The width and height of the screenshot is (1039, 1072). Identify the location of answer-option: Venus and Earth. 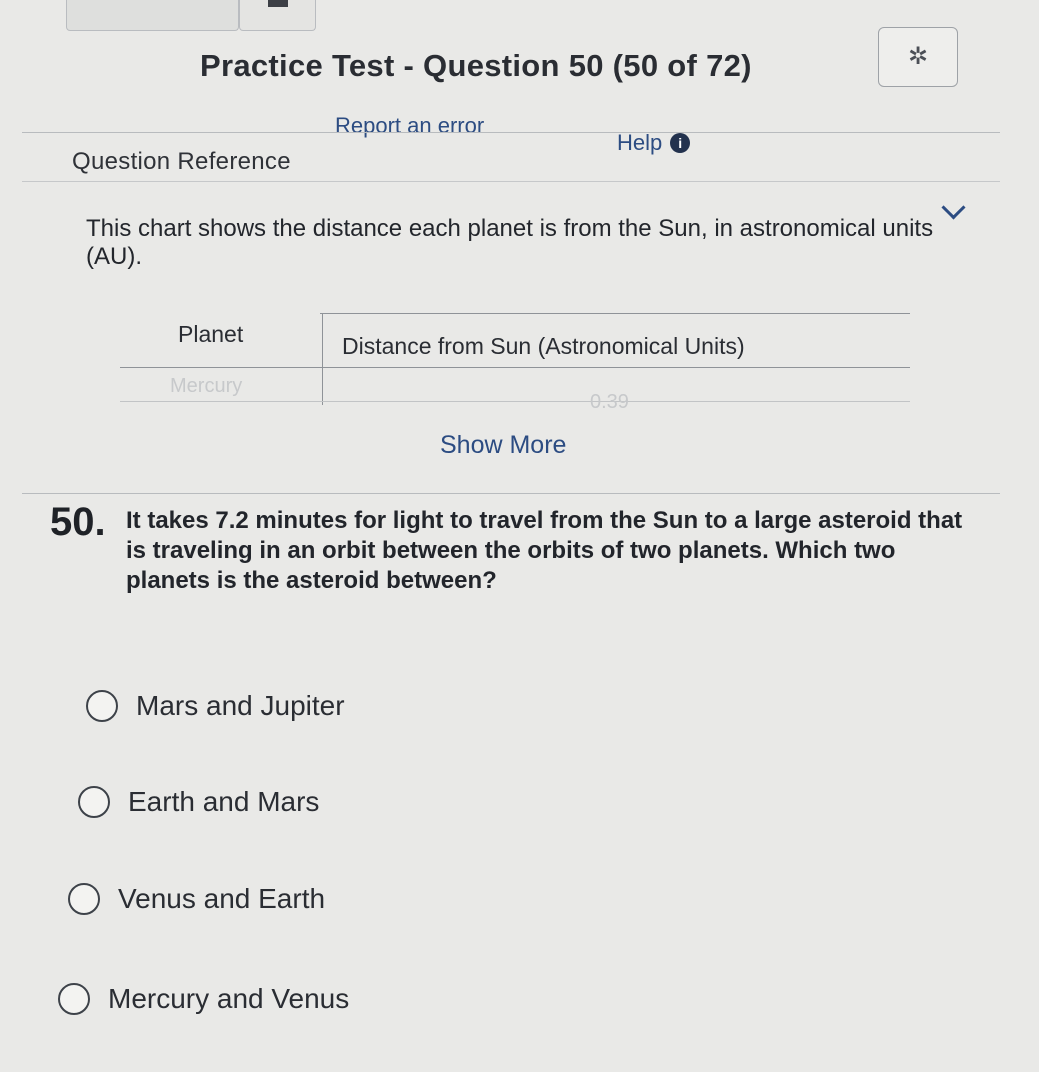
(196, 899).